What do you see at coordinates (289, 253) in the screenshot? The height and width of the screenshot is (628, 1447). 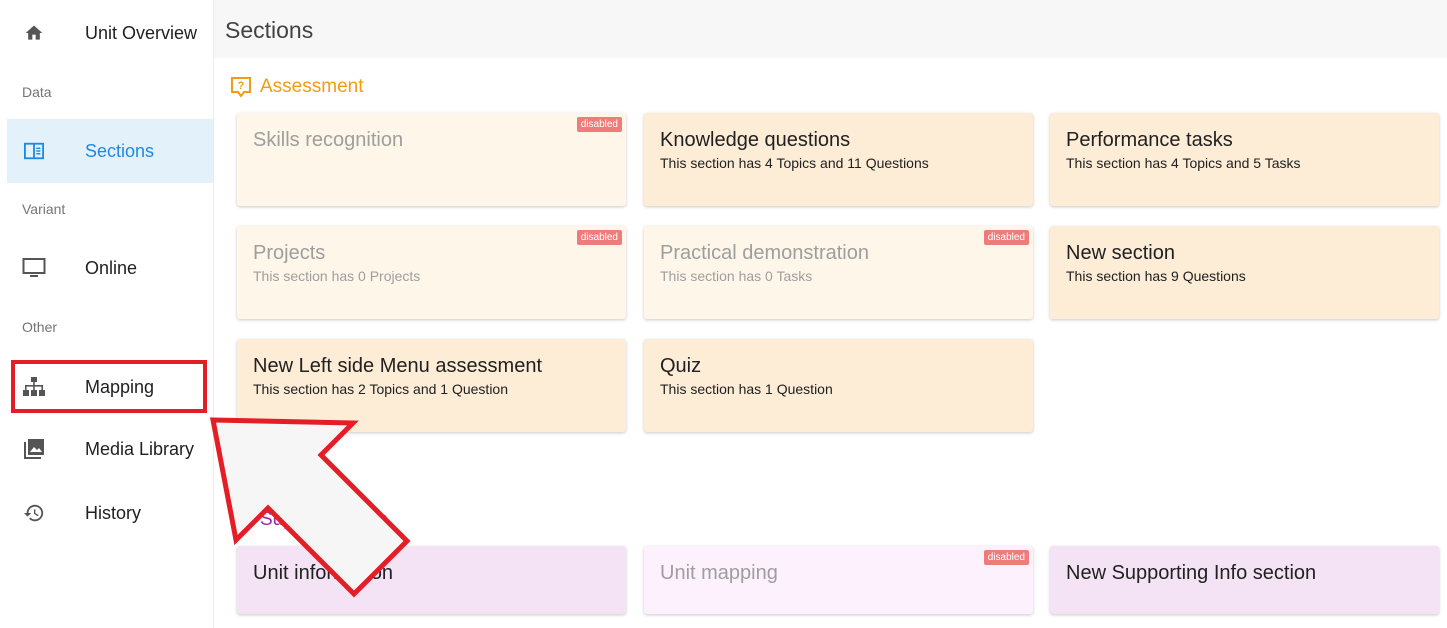 I see `card-title: Projects` at bounding box center [289, 253].